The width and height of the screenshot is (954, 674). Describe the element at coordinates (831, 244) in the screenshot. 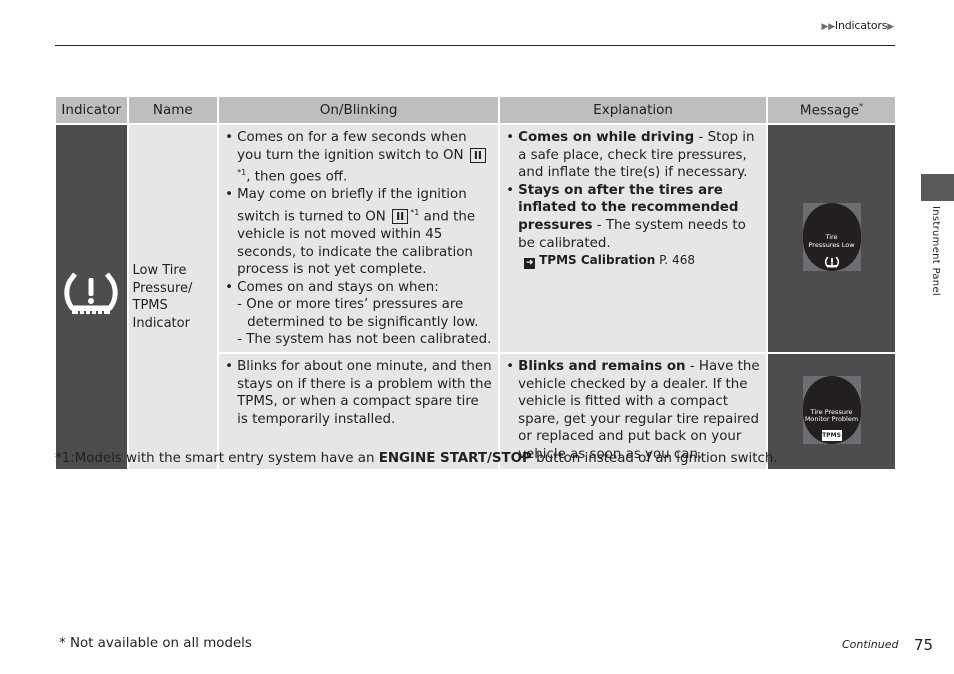

I see `message-line: Pressures Low` at that location.